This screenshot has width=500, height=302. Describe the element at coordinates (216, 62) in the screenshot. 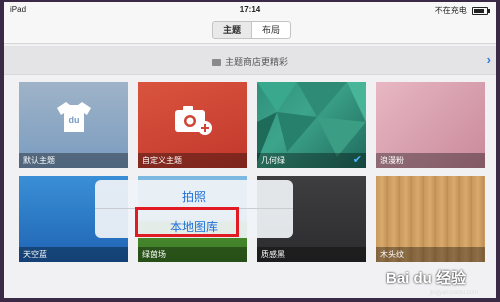

I see `store-icon` at that location.